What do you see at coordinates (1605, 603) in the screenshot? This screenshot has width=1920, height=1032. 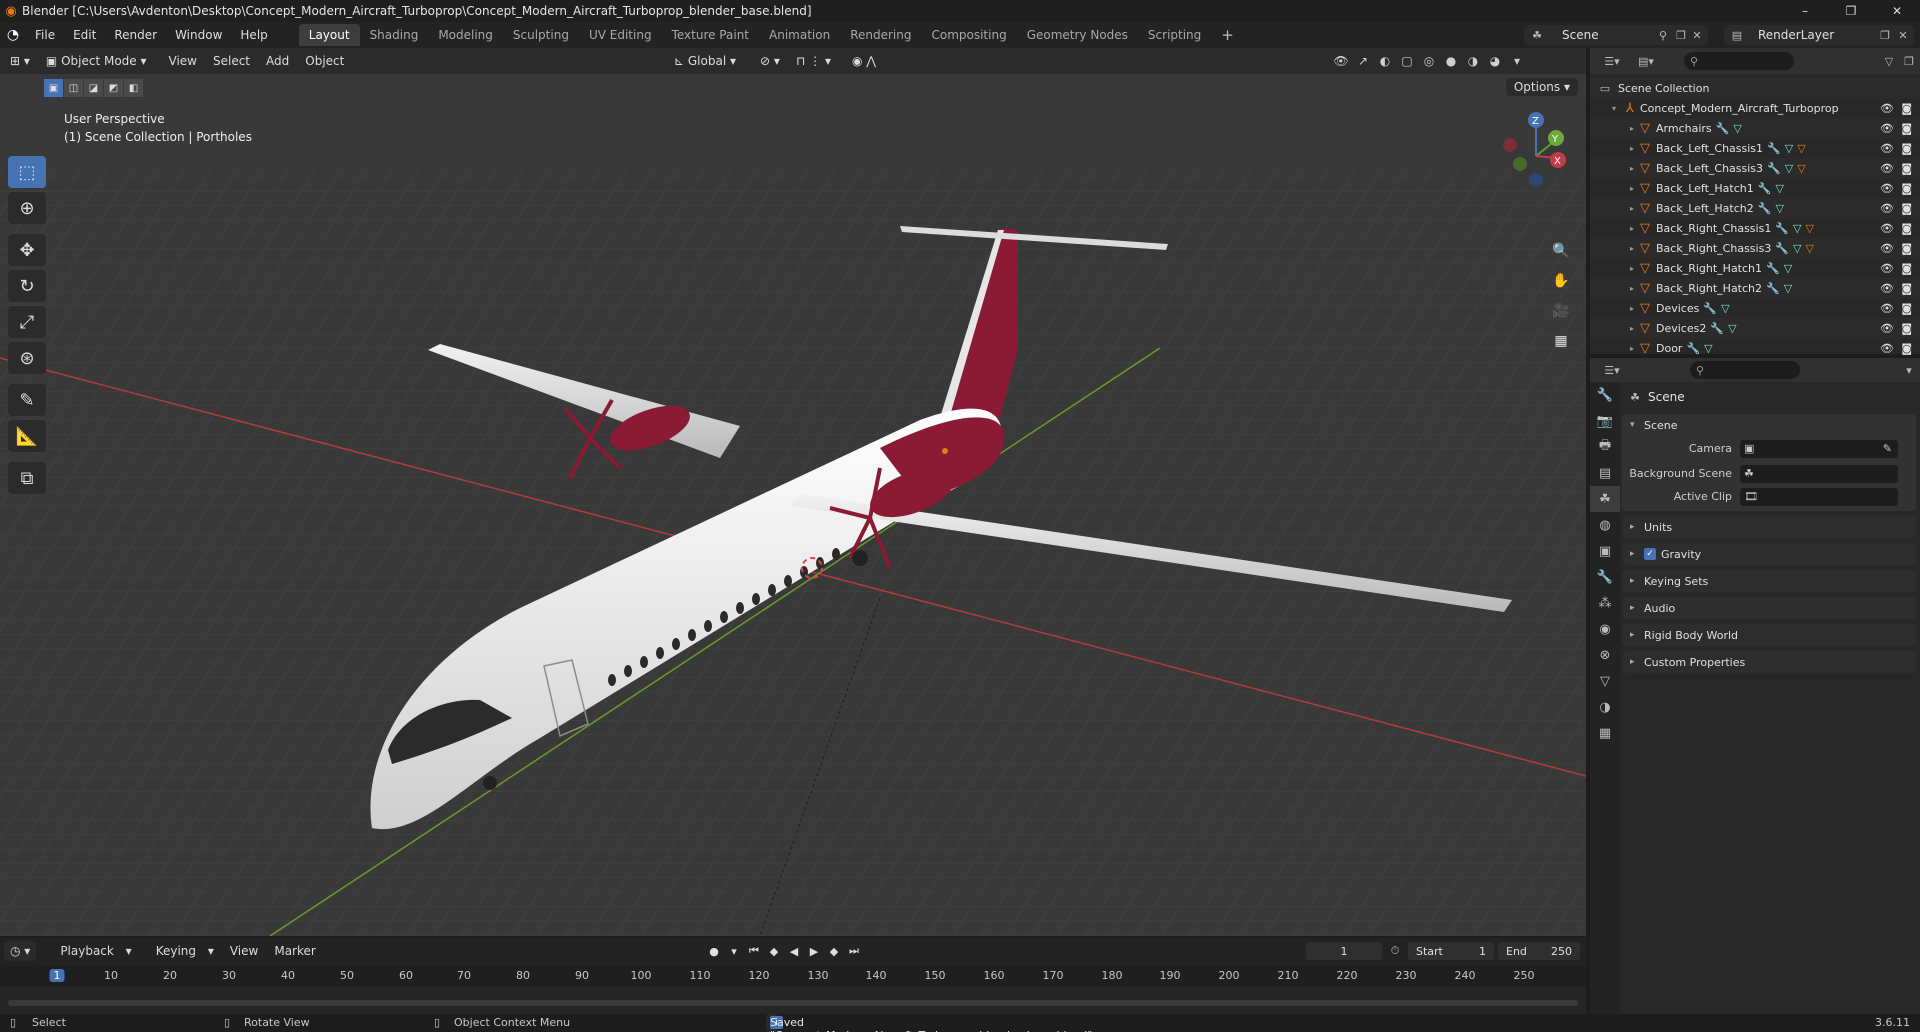 I see `particles-tab-icon: ⁂` at bounding box center [1605, 603].